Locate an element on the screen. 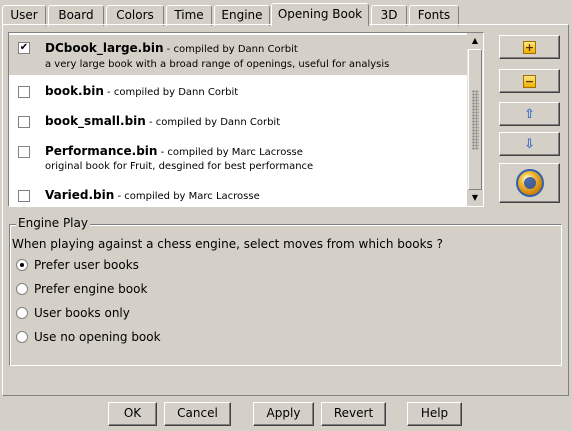 The height and width of the screenshot is (431, 572). radio-prefer-engine-book: Prefer engine book is located at coordinates (81, 289).